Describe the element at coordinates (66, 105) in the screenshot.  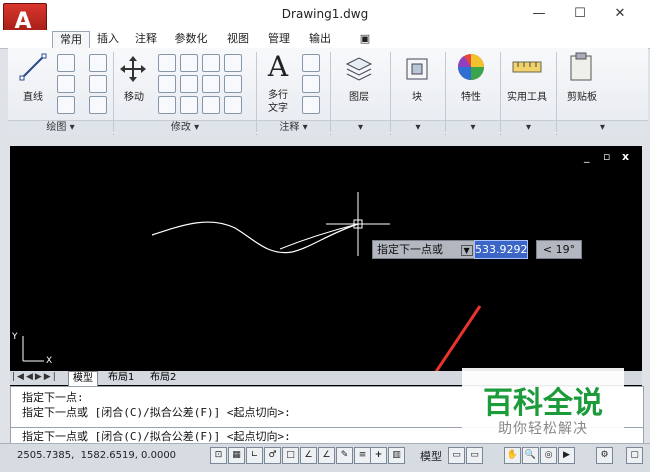
I see `arc-icon` at that location.